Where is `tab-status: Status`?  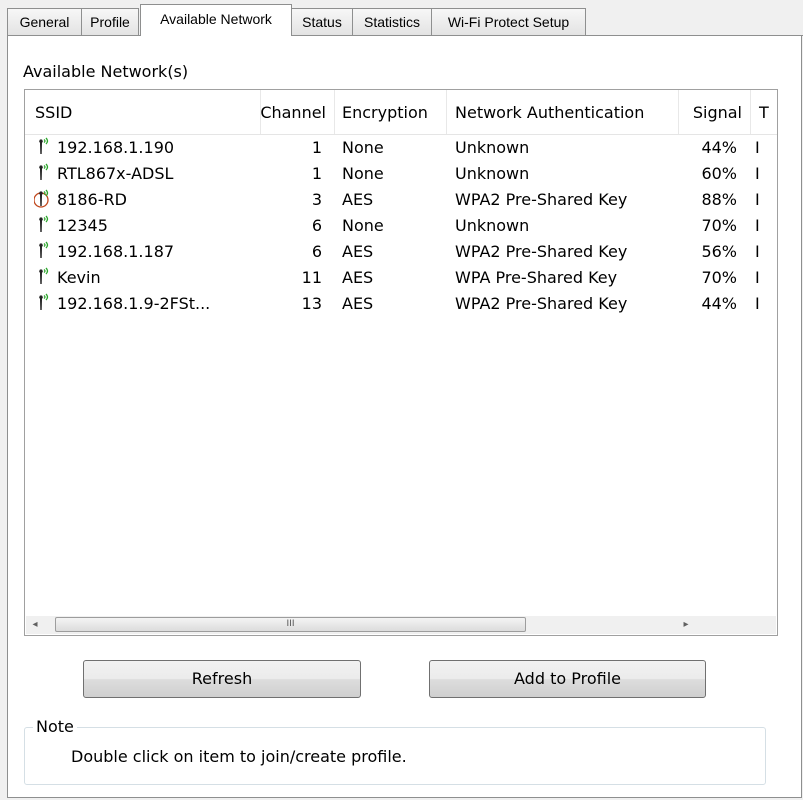
tab-status: Status is located at coordinates (322, 21).